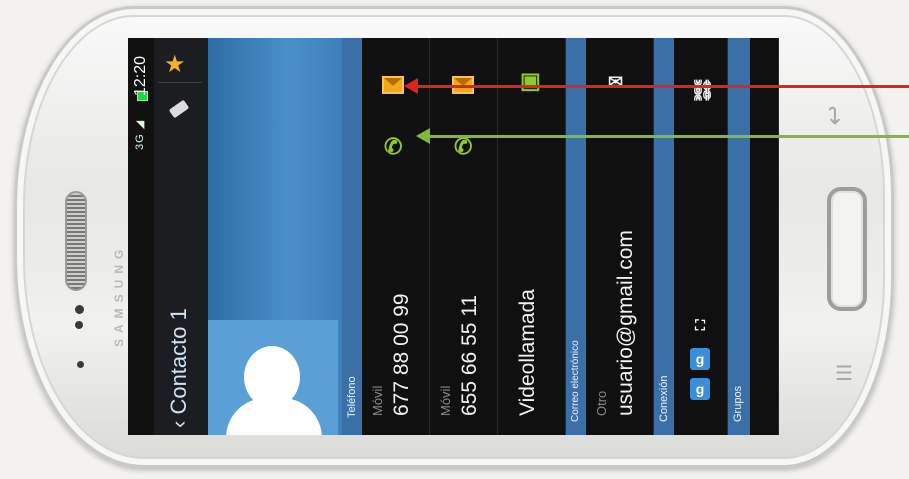 The width and height of the screenshot is (909, 479). Describe the element at coordinates (575, 381) in the screenshot. I see `section-email-label: Correo electrónico` at that location.